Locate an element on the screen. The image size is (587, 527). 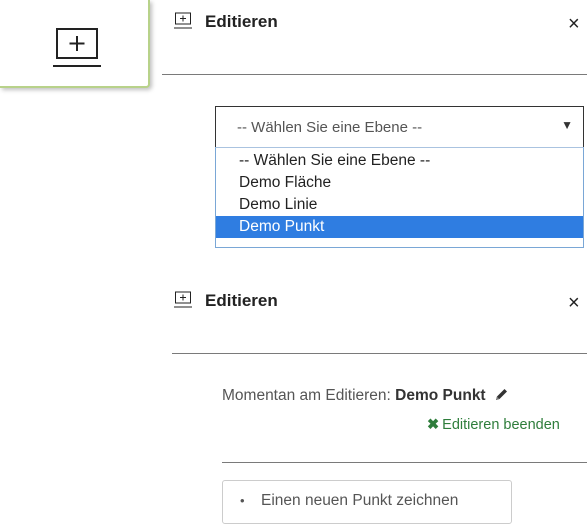
end-editing-link: ✖ Editieren beenden is located at coordinates (493, 425).